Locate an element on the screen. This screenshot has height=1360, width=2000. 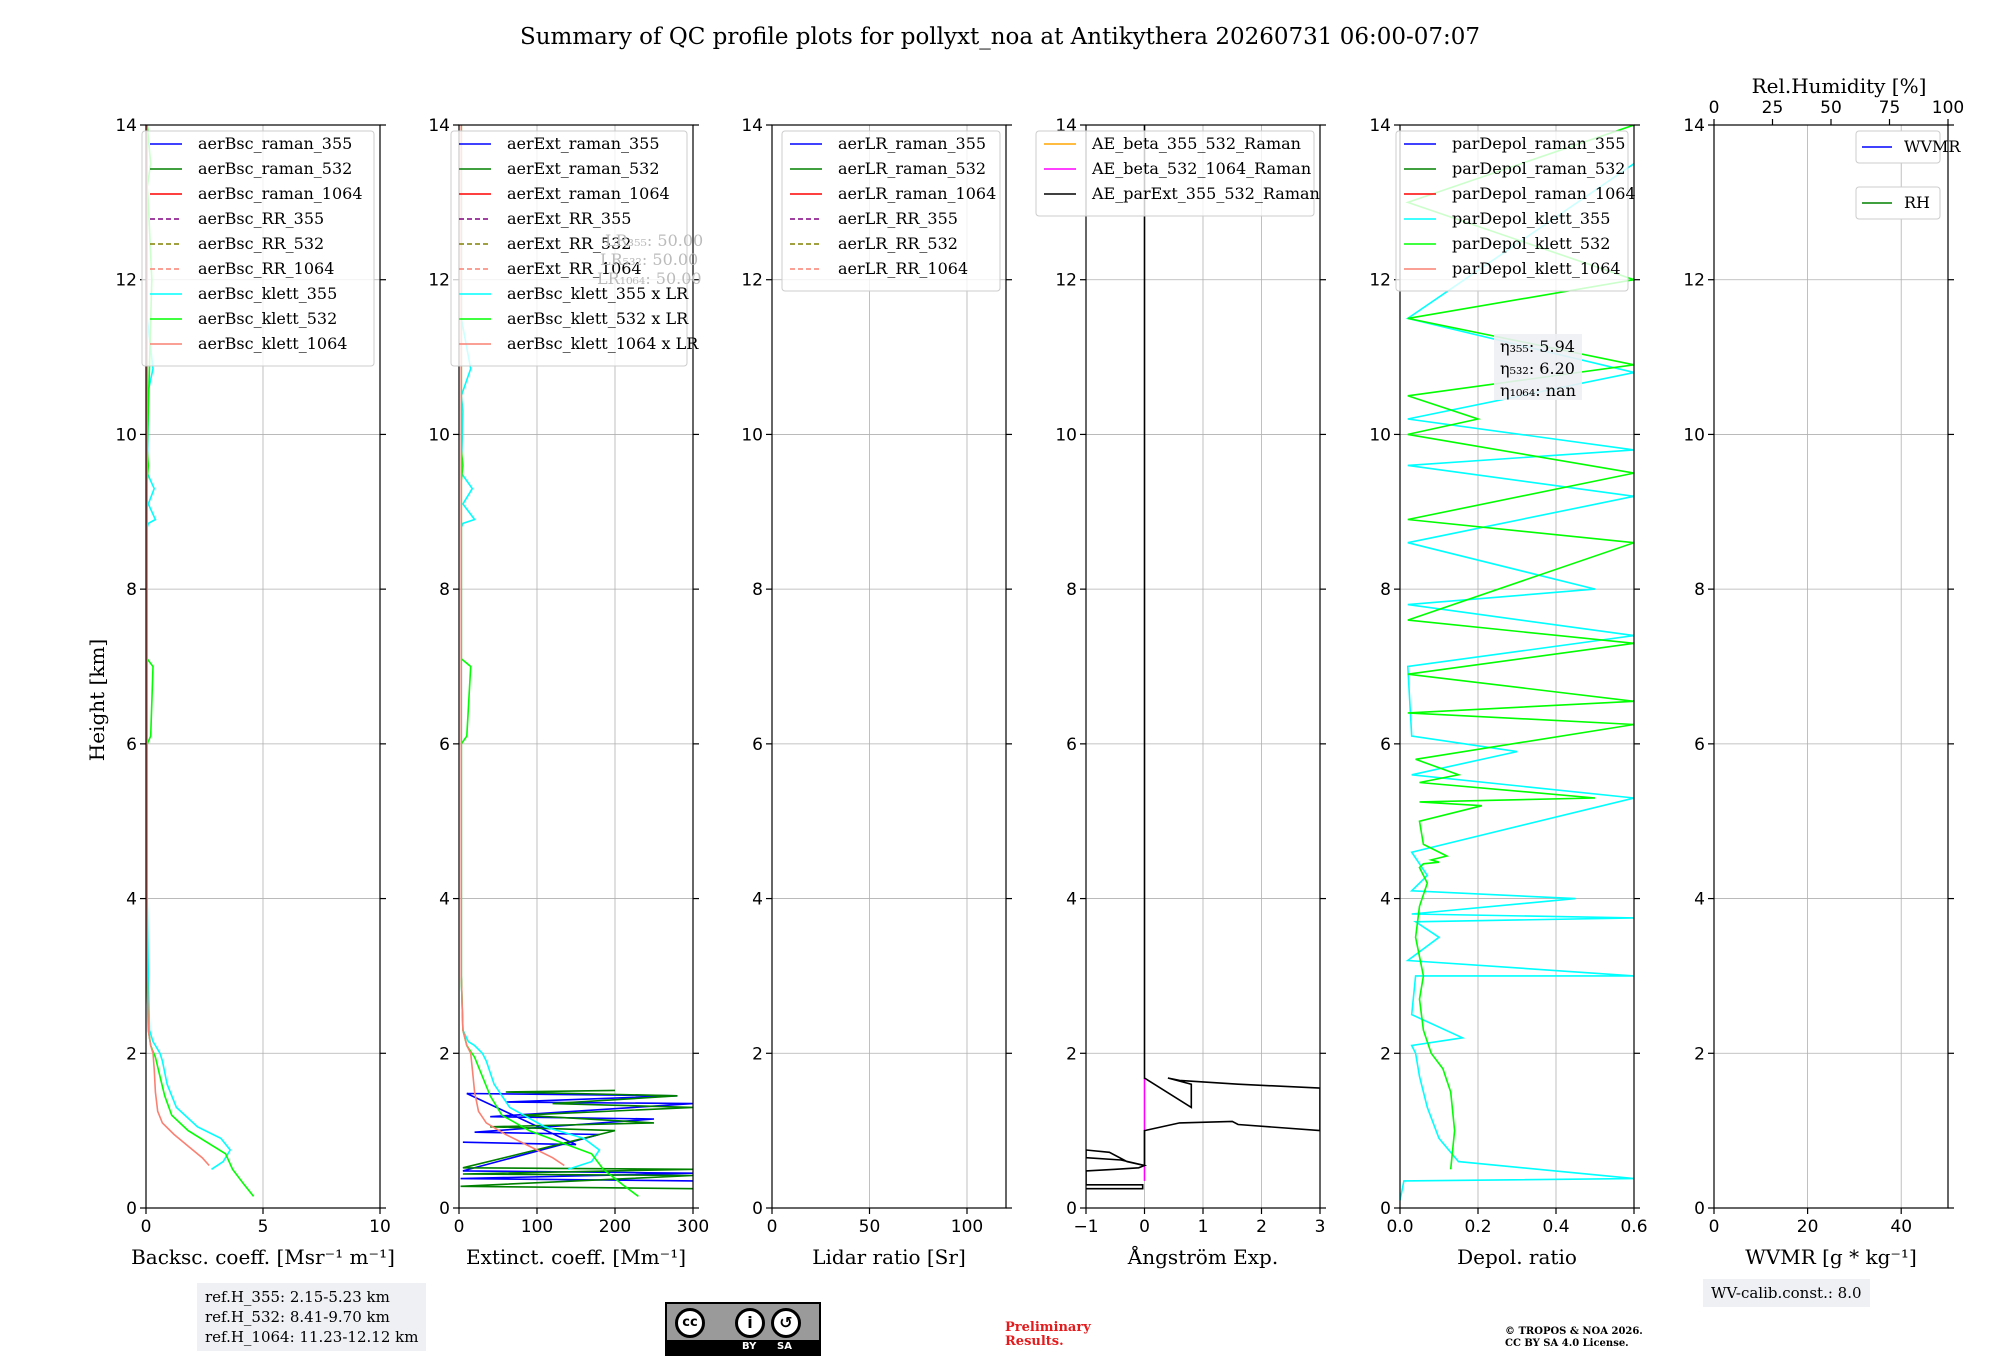
legend-entry: aerBsc_RR_532 is located at coordinates (261, 243).